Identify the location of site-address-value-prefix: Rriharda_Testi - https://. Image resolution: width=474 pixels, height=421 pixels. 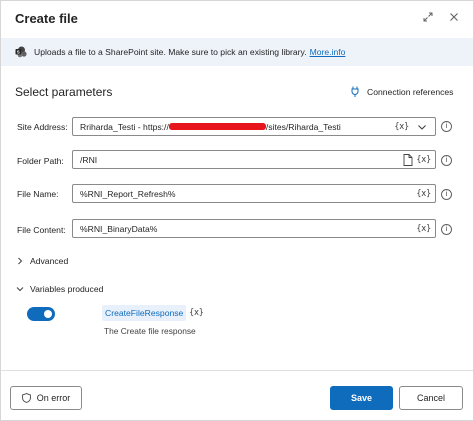
(124, 126).